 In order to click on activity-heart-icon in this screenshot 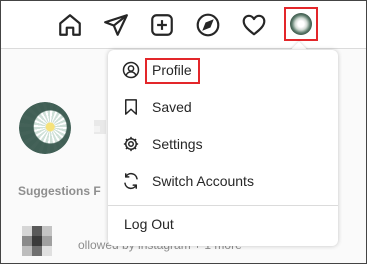, I will do `click(254, 25)`.